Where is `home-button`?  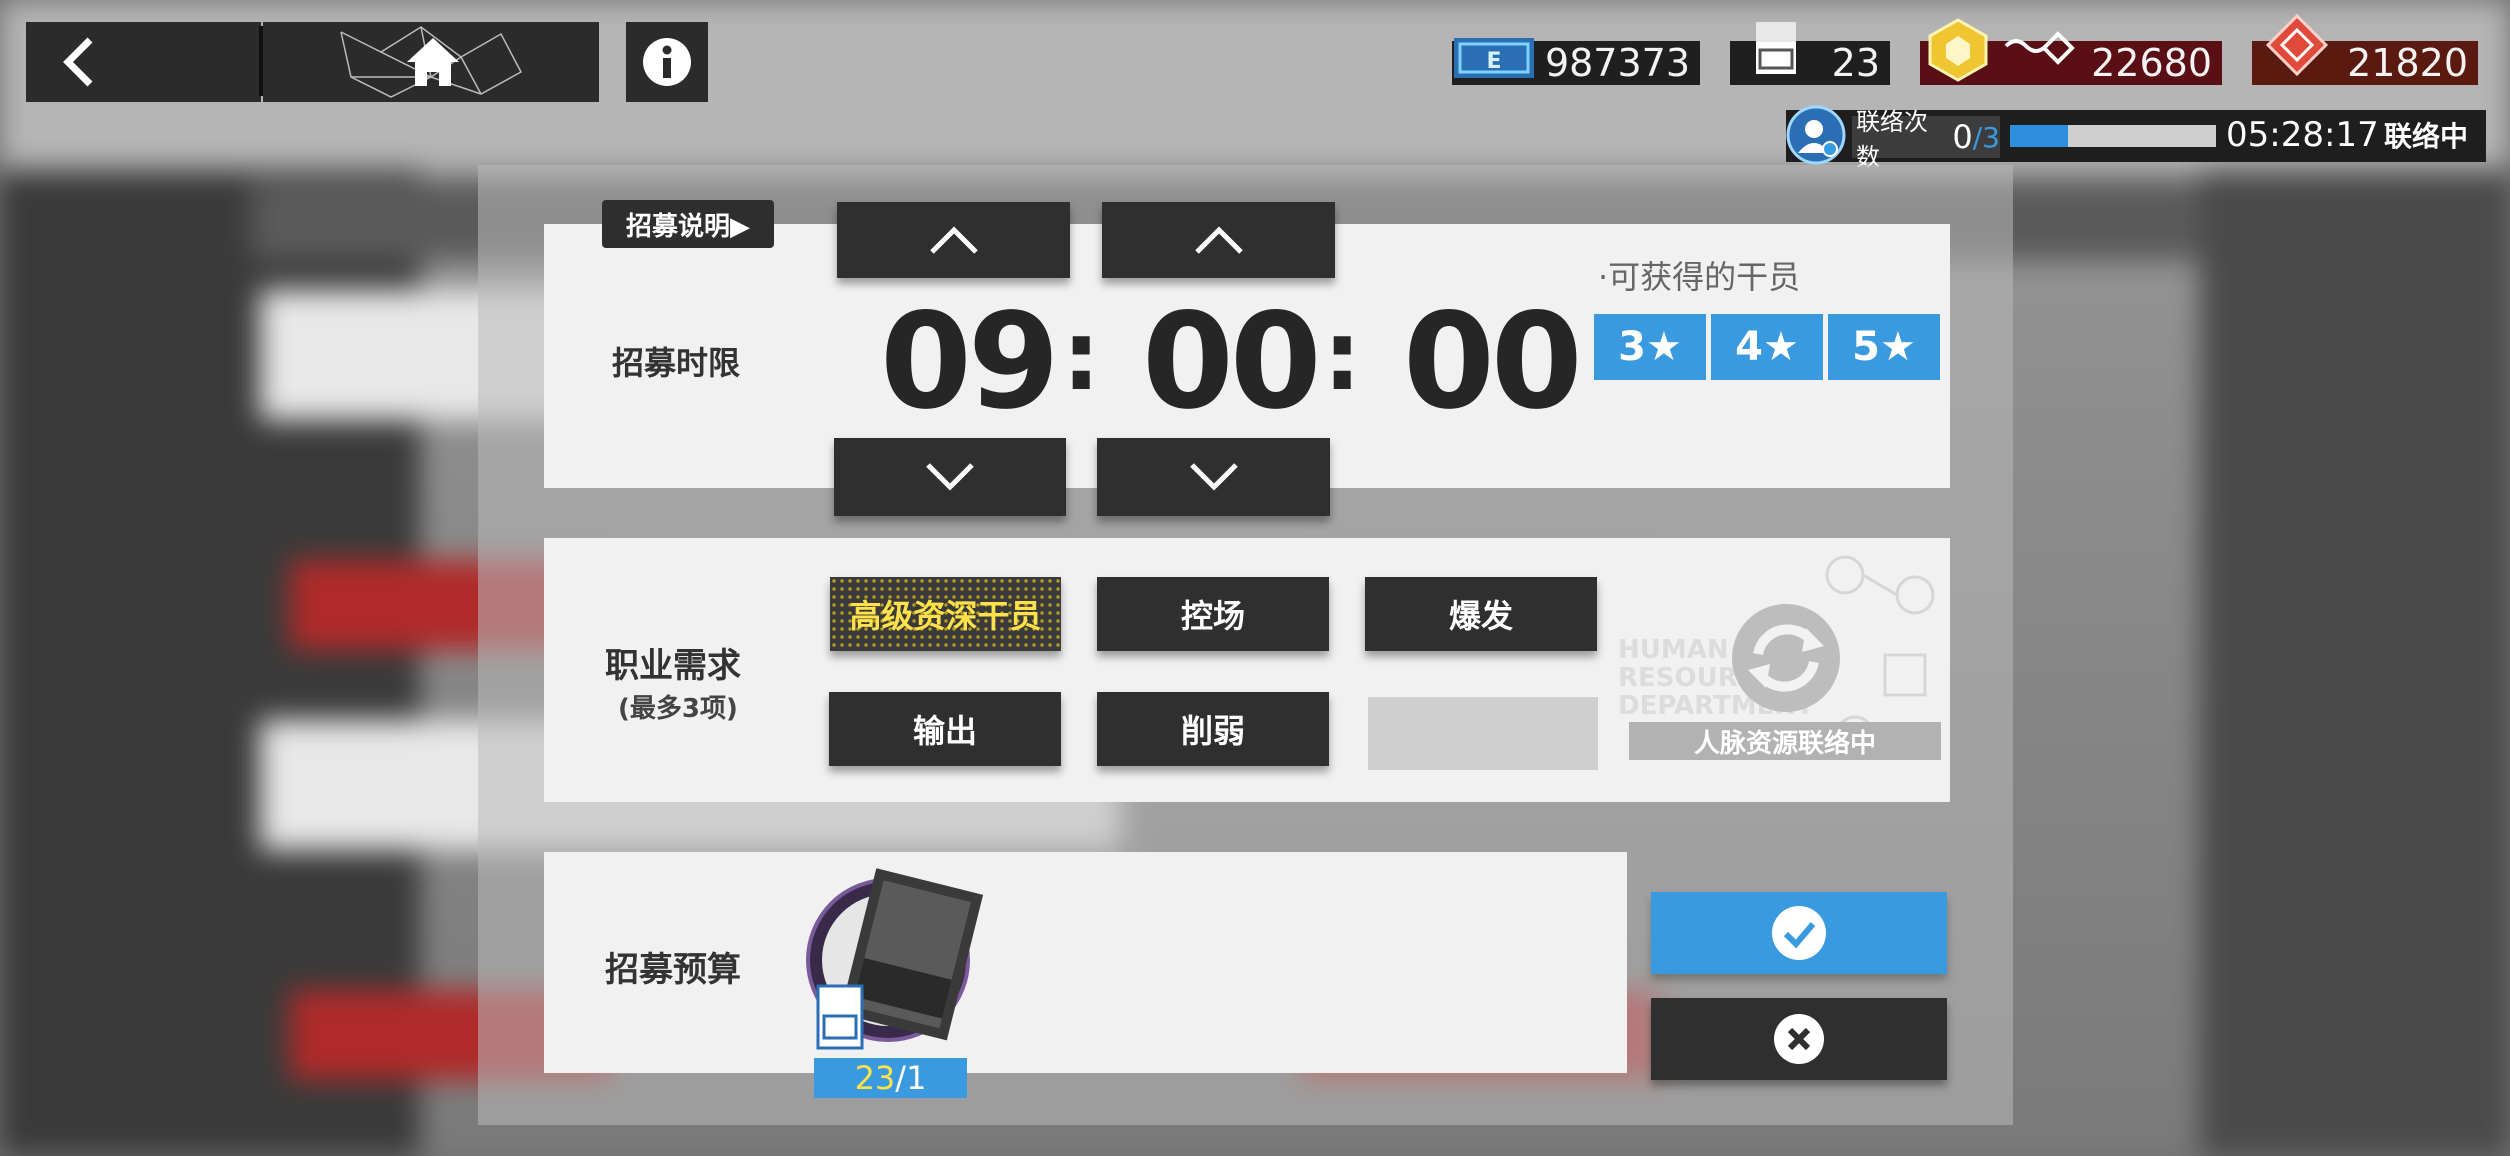
home-button is located at coordinates (431, 62).